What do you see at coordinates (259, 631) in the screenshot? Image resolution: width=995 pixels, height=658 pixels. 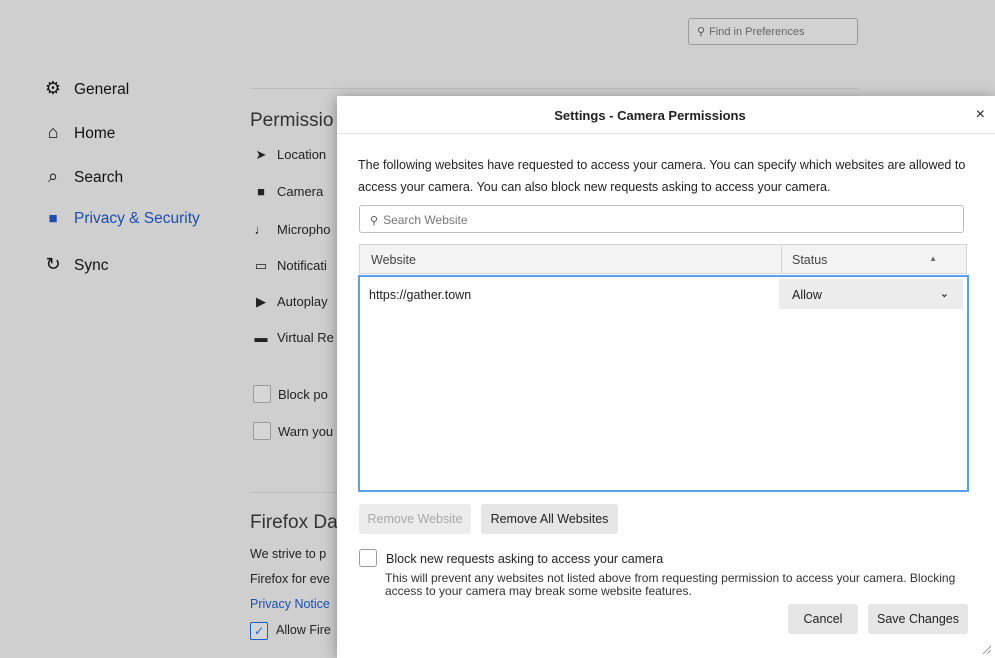 I see `allow-telemetry-checkbox: ✓` at bounding box center [259, 631].